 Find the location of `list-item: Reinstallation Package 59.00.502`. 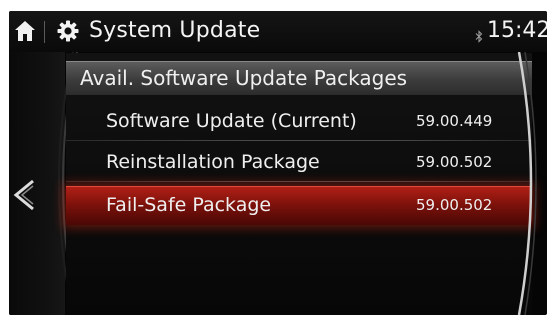

list-item: Reinstallation Package 59.00.502 is located at coordinates (299, 162).